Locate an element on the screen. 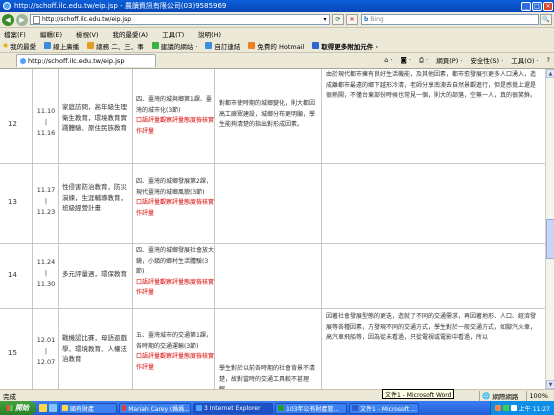 This screenshot has width=554, height=415. date-end: 11.23 is located at coordinates (46, 212).